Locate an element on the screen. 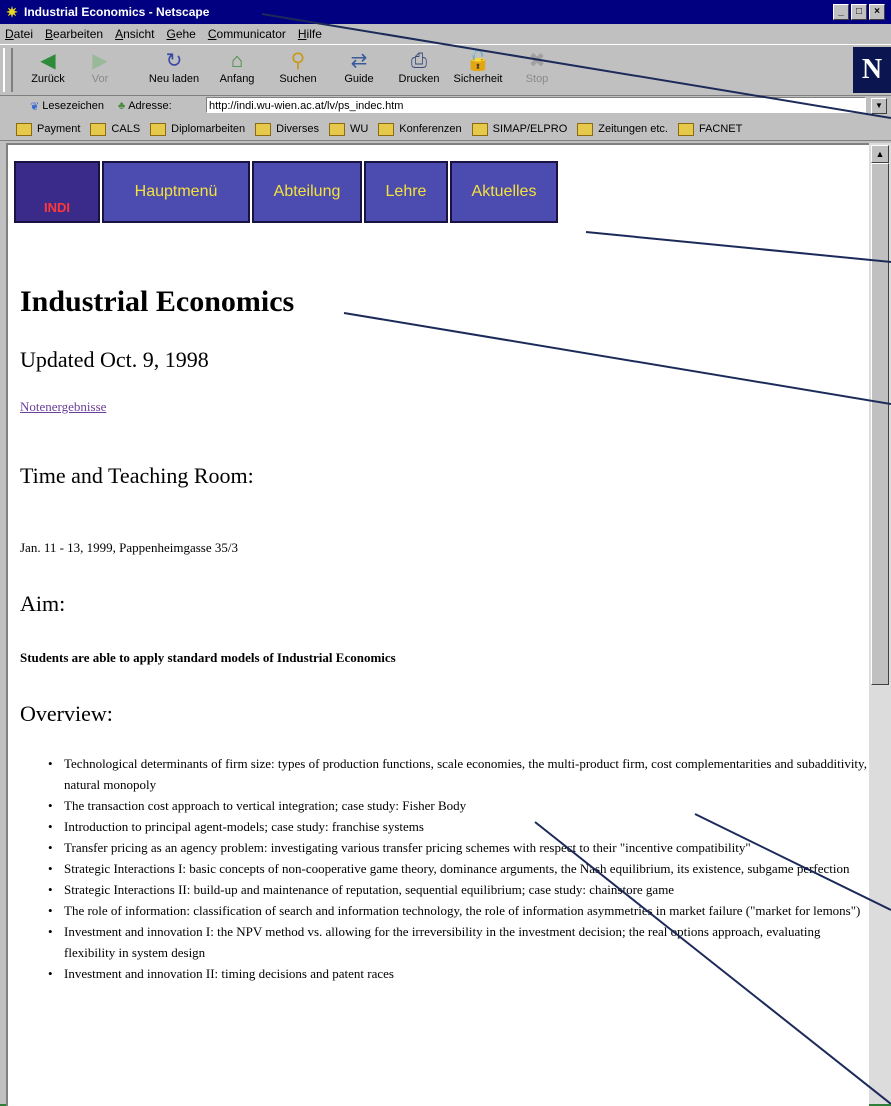  security-button-label: Sicherheit is located at coordinates (478, 79).